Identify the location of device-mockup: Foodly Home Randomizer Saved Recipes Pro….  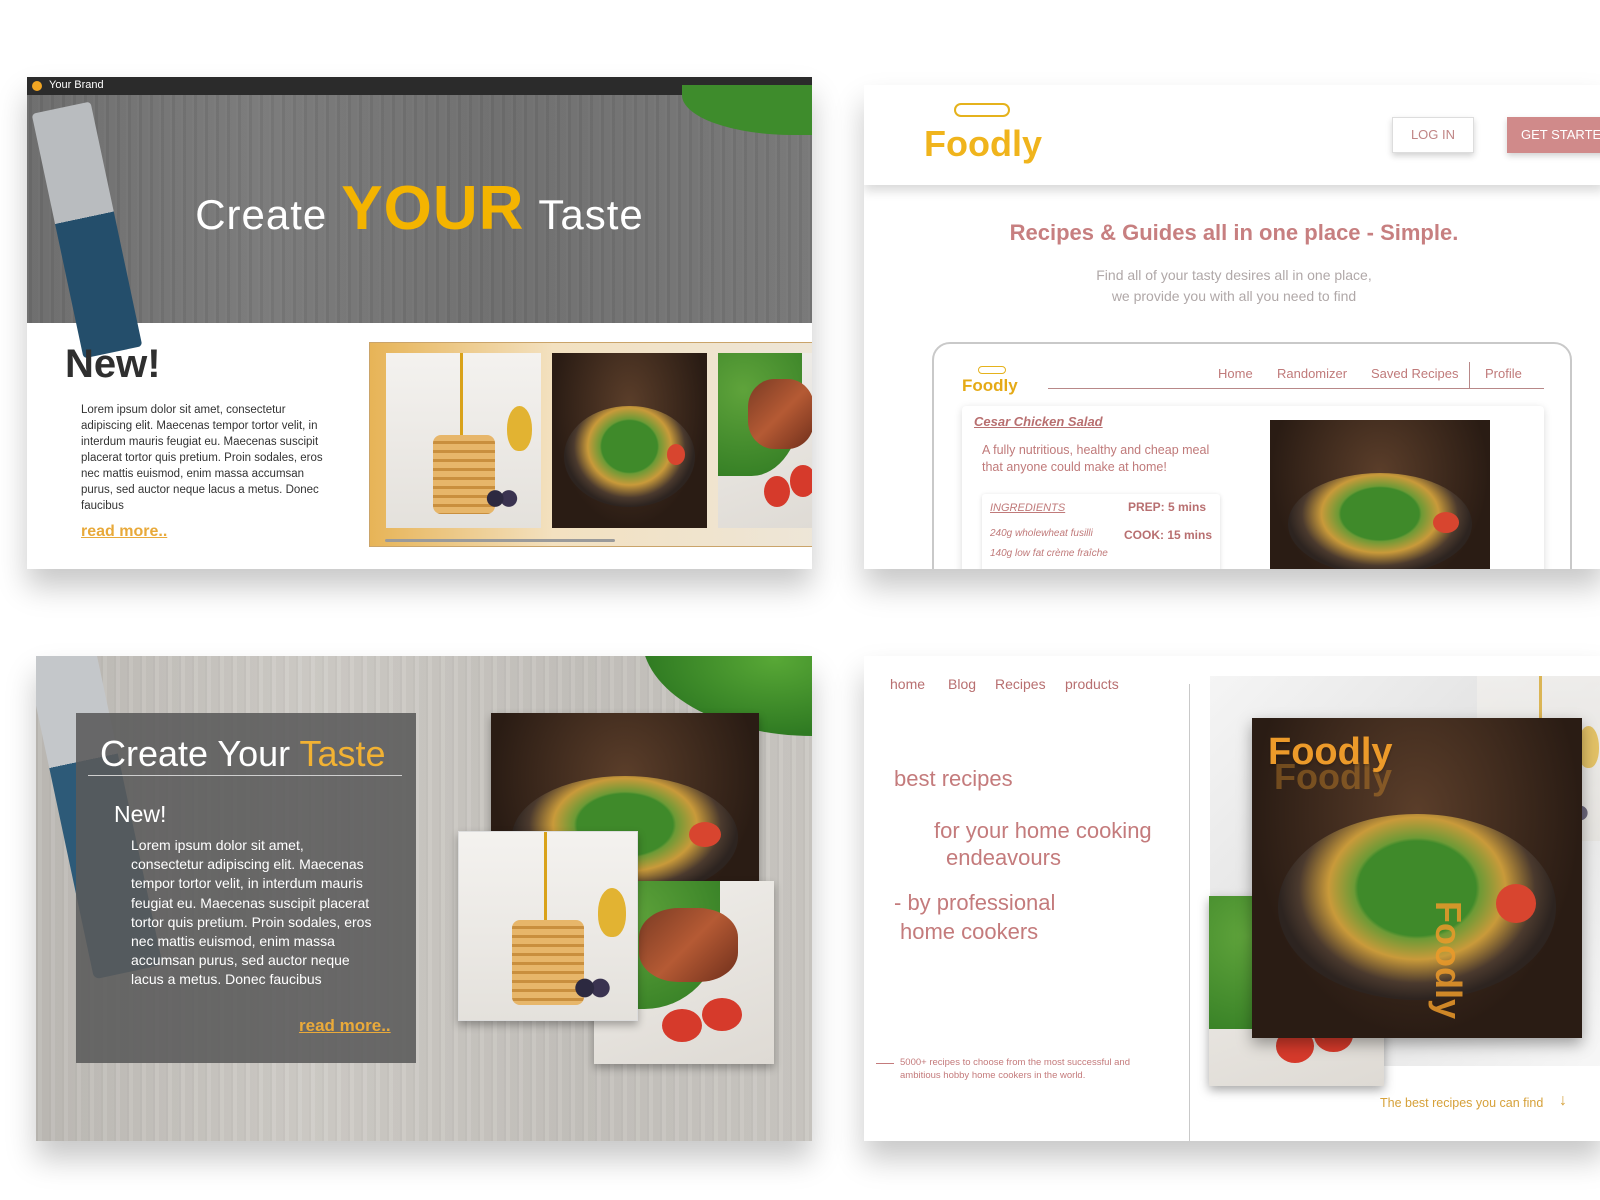
(1252, 455).